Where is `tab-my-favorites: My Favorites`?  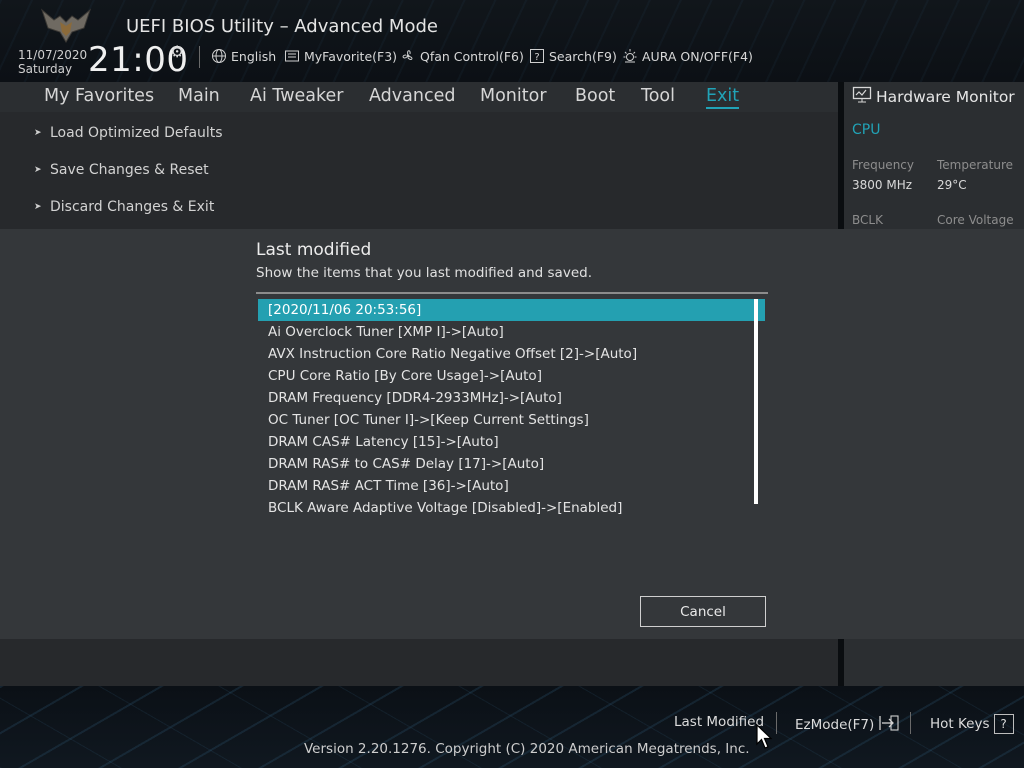
tab-my-favorites: My Favorites is located at coordinates (99, 96).